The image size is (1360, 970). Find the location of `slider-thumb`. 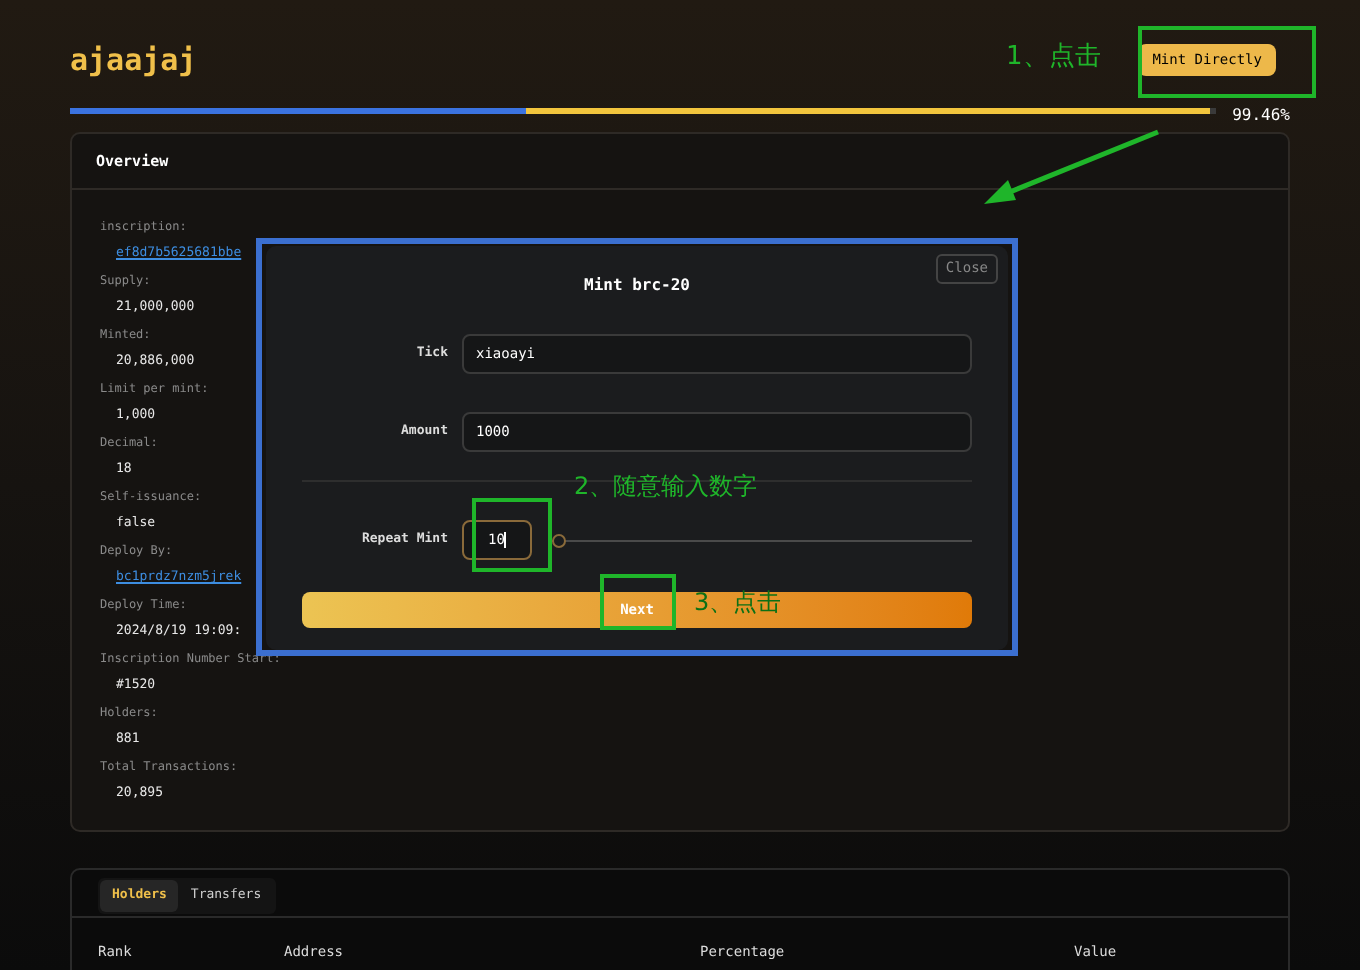

slider-thumb is located at coordinates (559, 540).